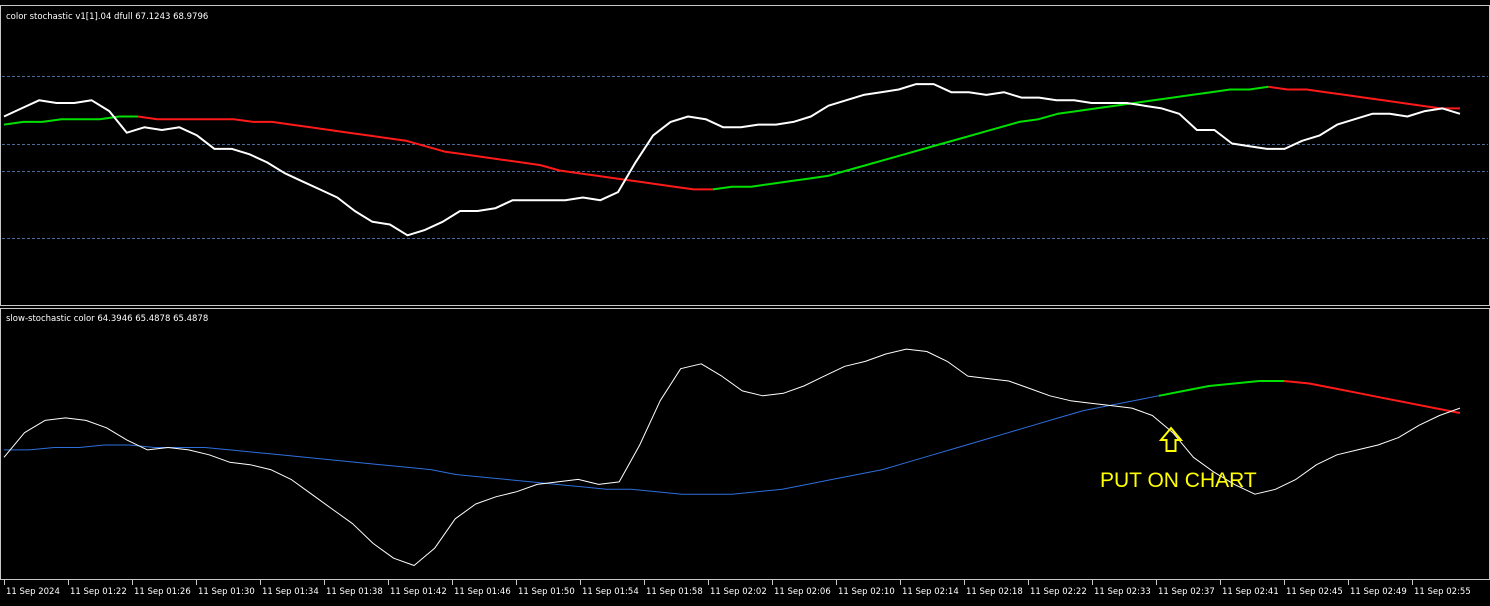 This screenshot has width=1490, height=606. Describe the element at coordinates (610, 592) in the screenshot. I see `time-label: 11 Sep 01:54` at that location.